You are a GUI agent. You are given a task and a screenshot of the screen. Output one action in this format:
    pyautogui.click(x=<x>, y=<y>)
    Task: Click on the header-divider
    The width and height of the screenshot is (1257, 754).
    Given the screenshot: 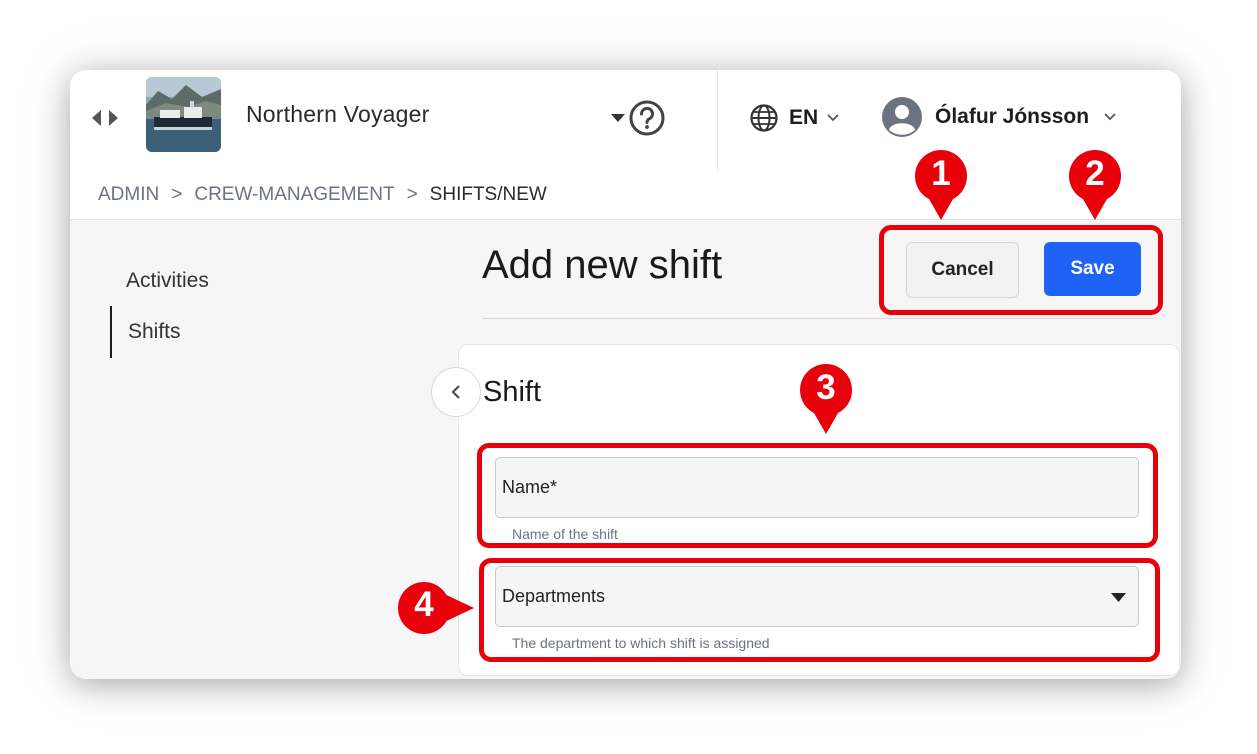 What is the action you would take?
    pyautogui.click(x=717, y=120)
    